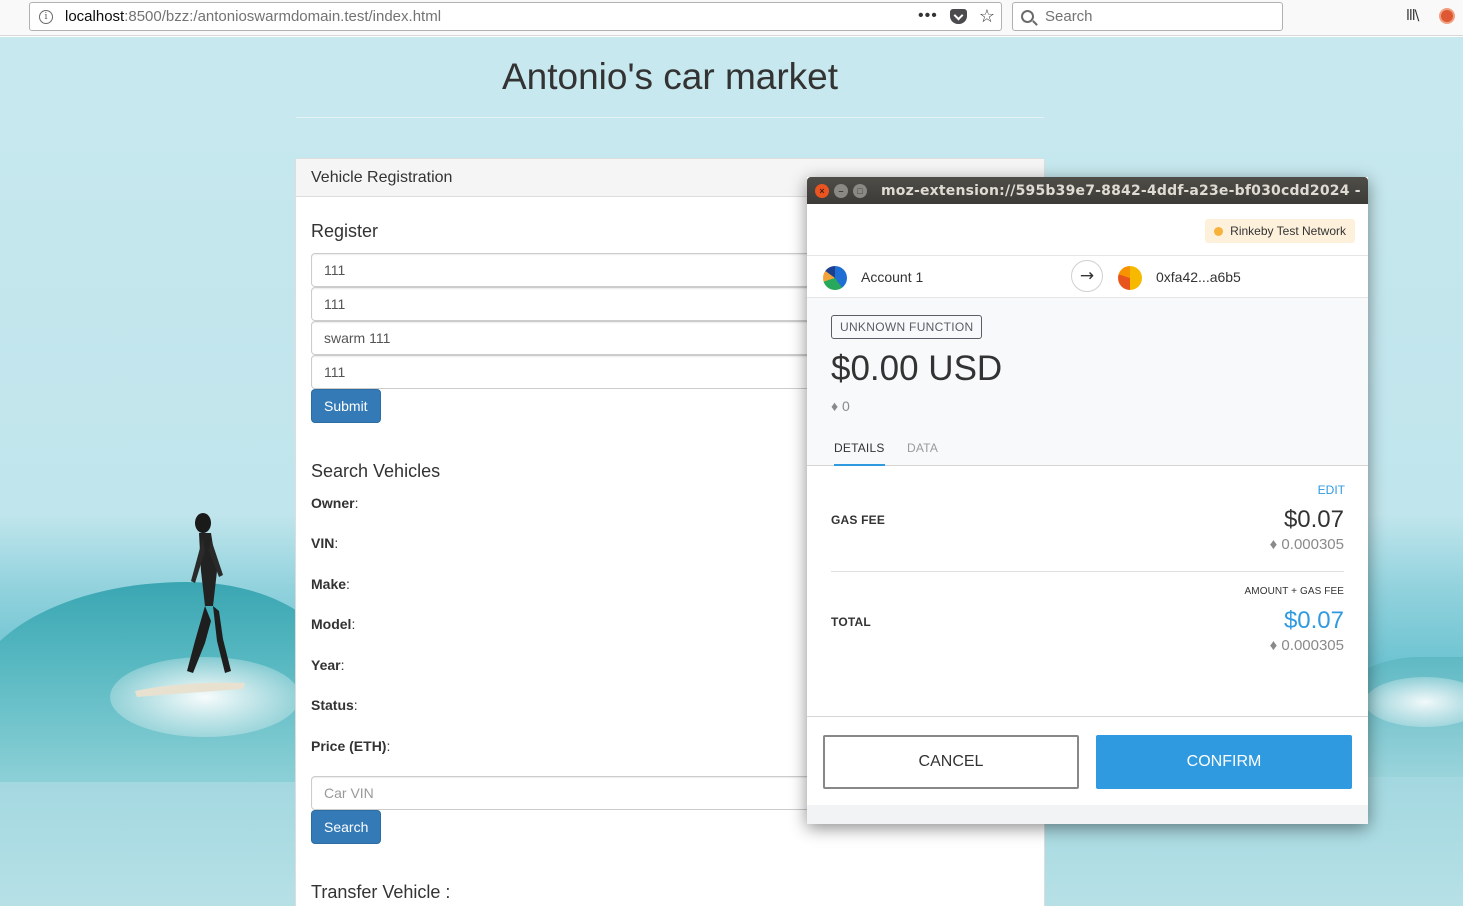 The width and height of the screenshot is (1463, 906). I want to click on network-name: Rinkeby Test Network, so click(1288, 231).